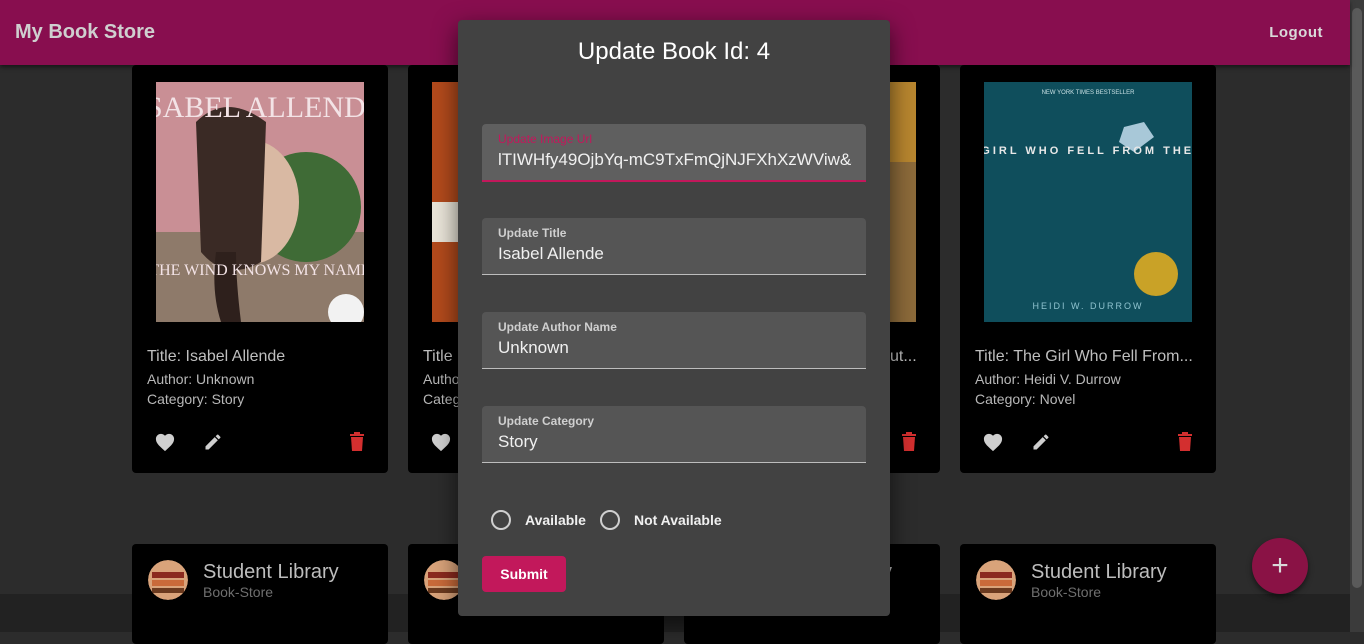  I want to click on svg-text: HEIDI W. DURROW, so click(1088, 306).